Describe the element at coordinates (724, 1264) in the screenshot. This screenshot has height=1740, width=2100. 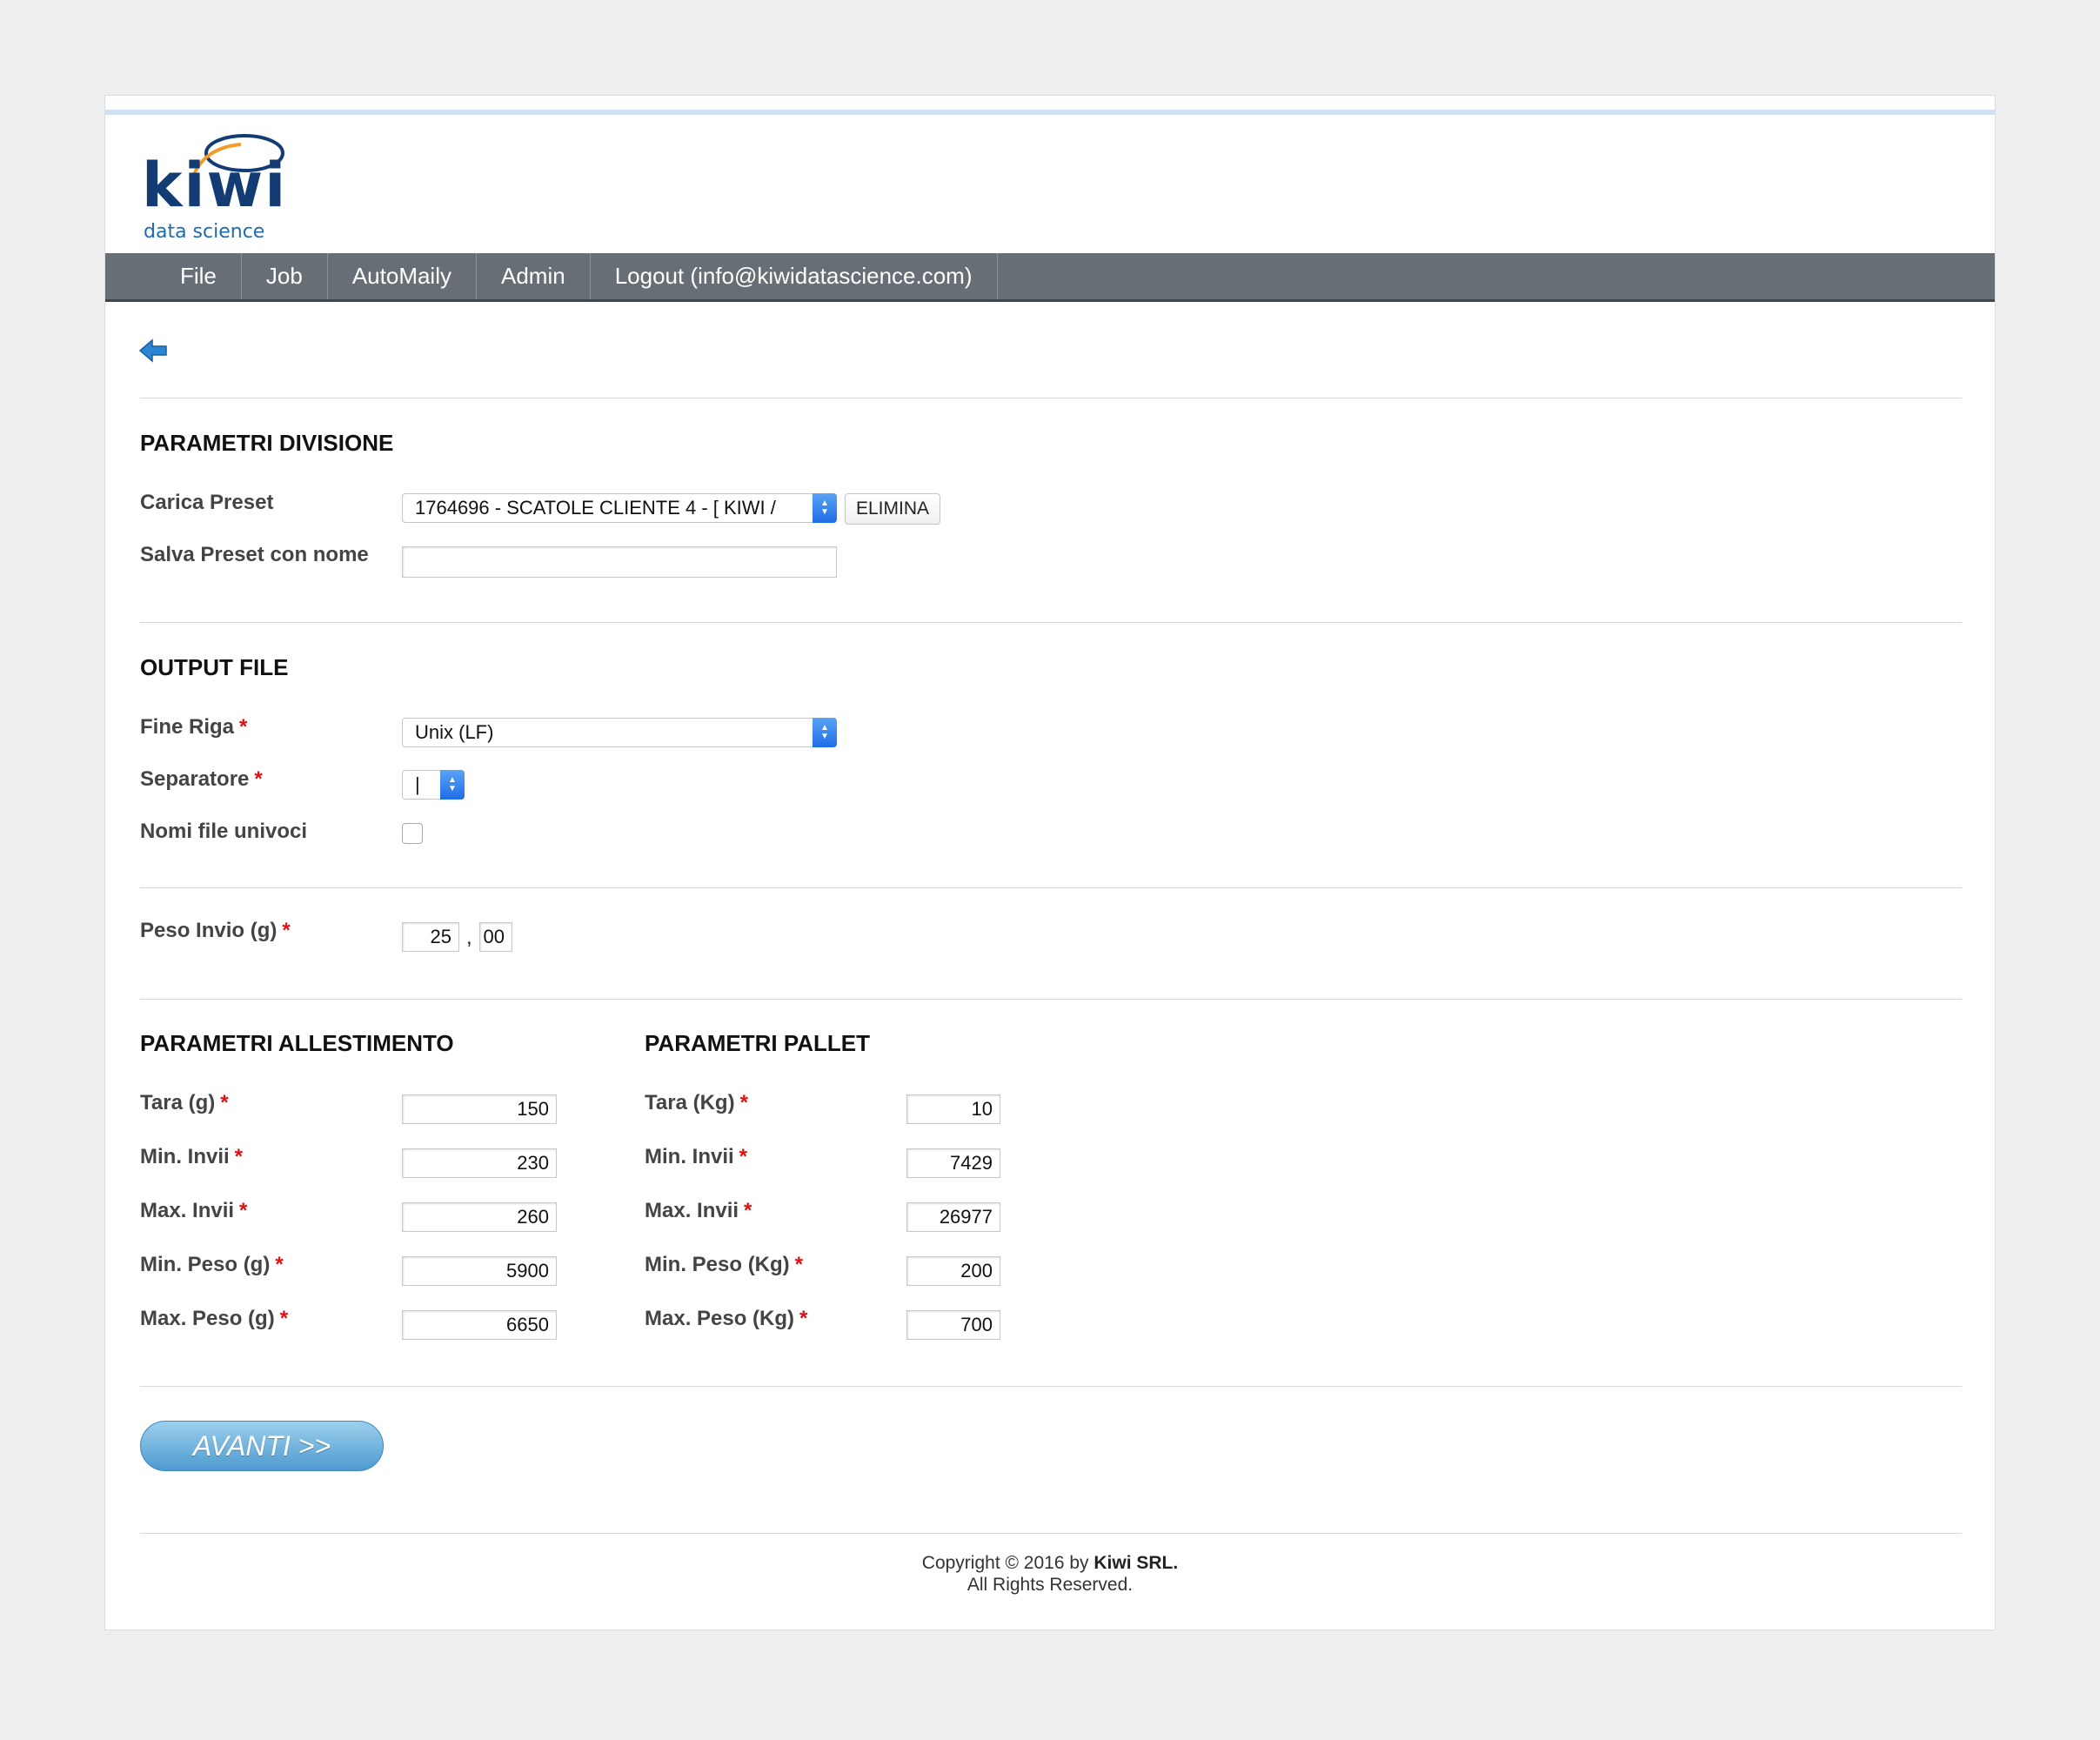
I see `label-min-peso-kg: Min. Peso (Kg) *` at that location.